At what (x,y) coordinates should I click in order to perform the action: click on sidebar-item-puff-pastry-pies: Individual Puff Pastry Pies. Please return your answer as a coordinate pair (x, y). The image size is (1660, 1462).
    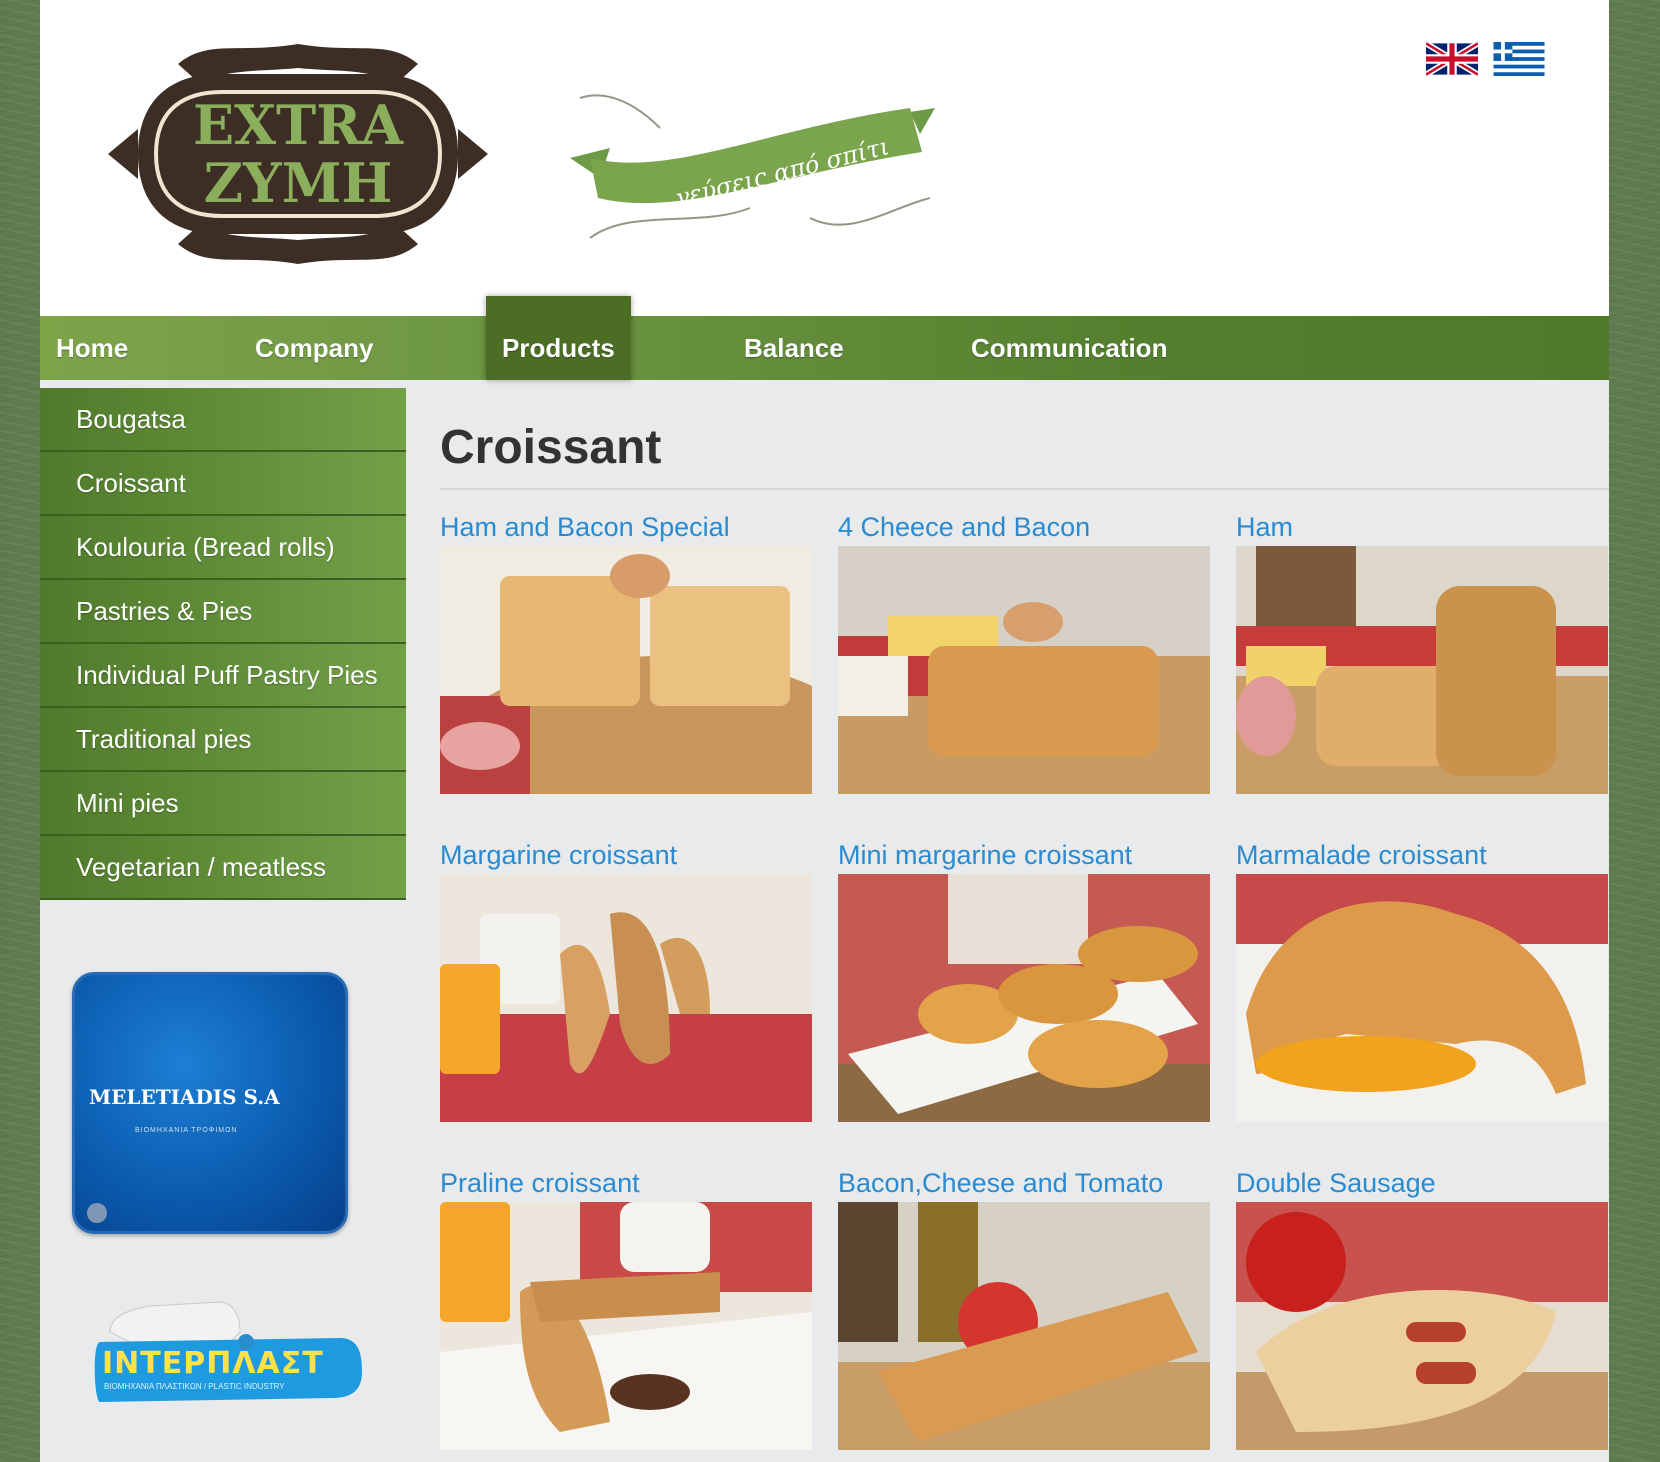
    Looking at the image, I should click on (223, 676).